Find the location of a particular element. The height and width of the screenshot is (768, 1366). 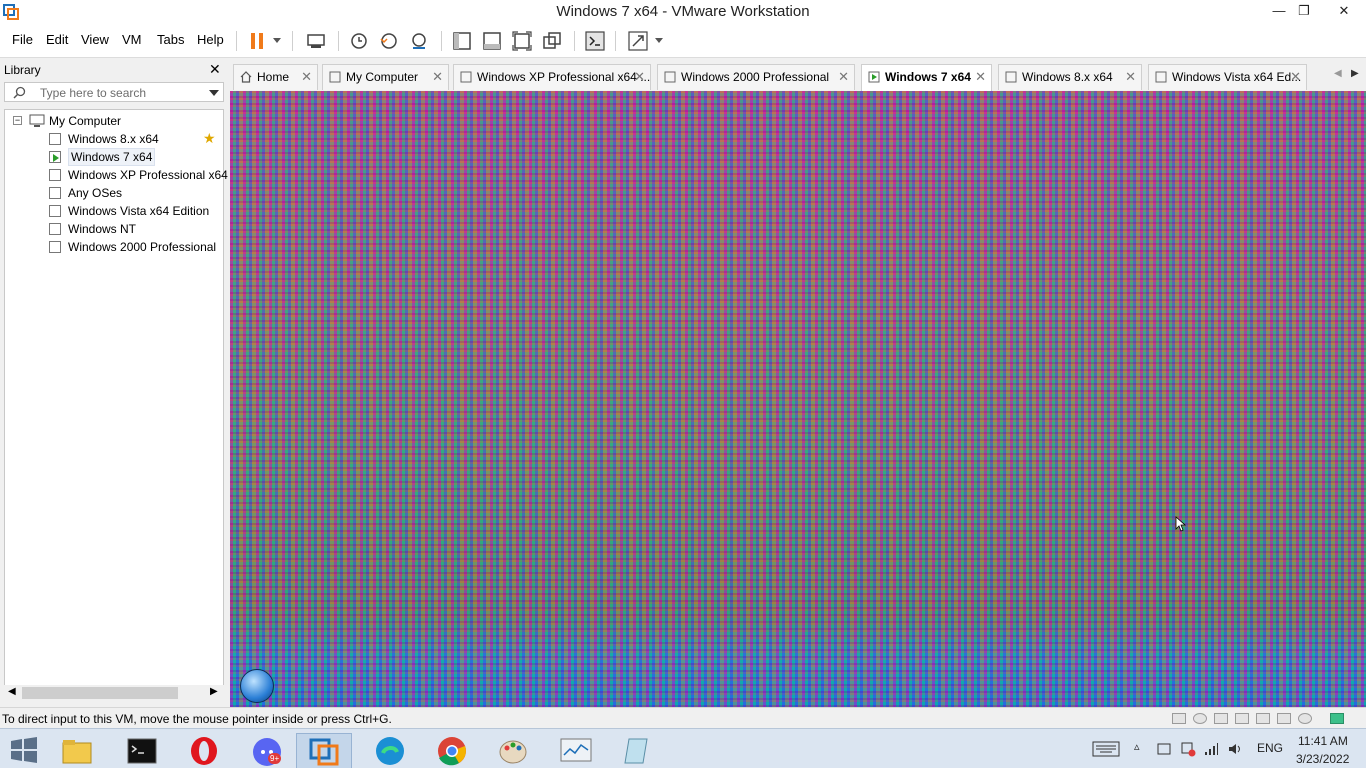

signal-strength-icon is located at coordinates (1211, 749).